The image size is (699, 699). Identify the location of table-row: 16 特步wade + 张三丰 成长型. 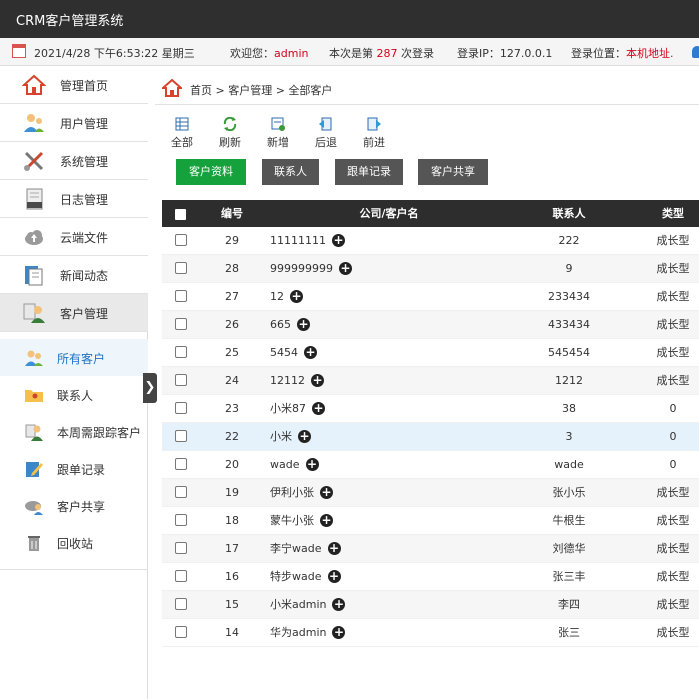
(430, 577).